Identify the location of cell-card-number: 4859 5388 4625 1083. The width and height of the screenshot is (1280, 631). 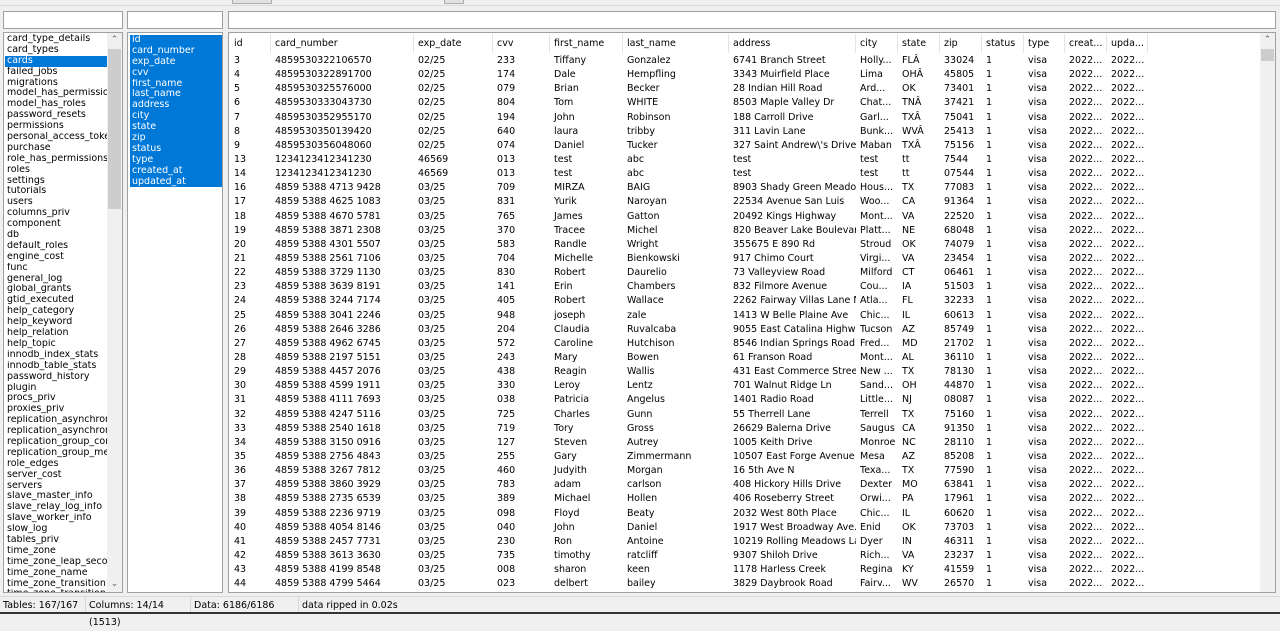
(342, 202).